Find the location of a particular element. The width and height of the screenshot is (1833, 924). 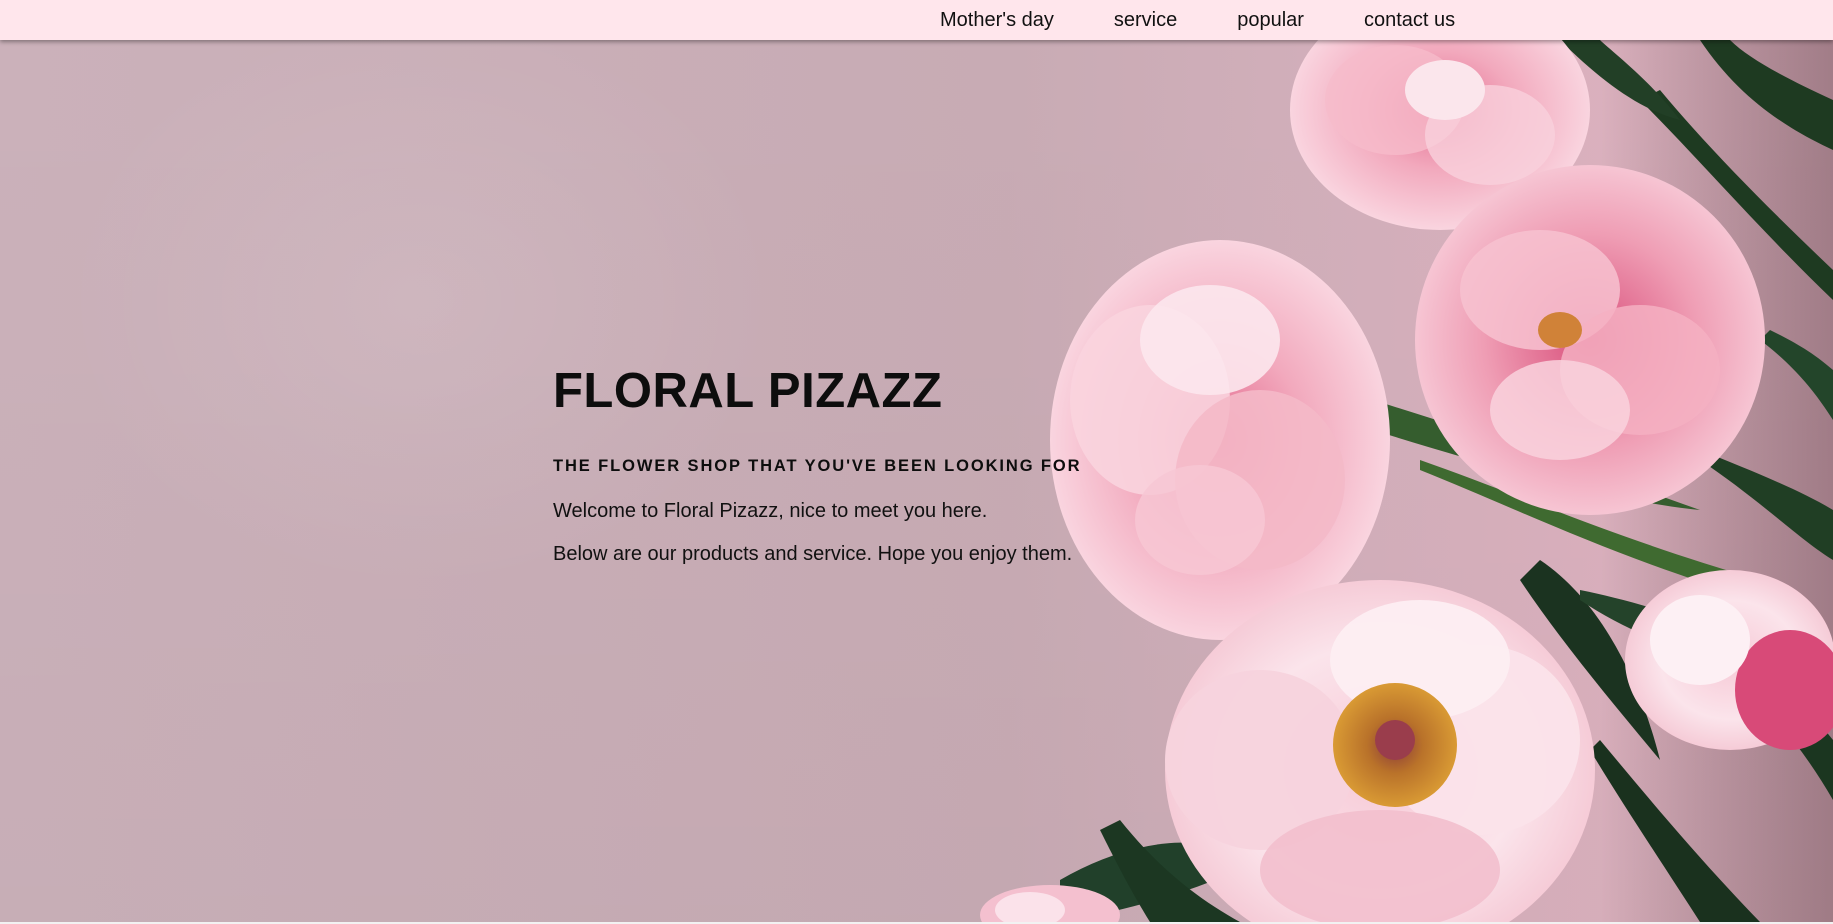

nav-link-service: service is located at coordinates (1145, 20).